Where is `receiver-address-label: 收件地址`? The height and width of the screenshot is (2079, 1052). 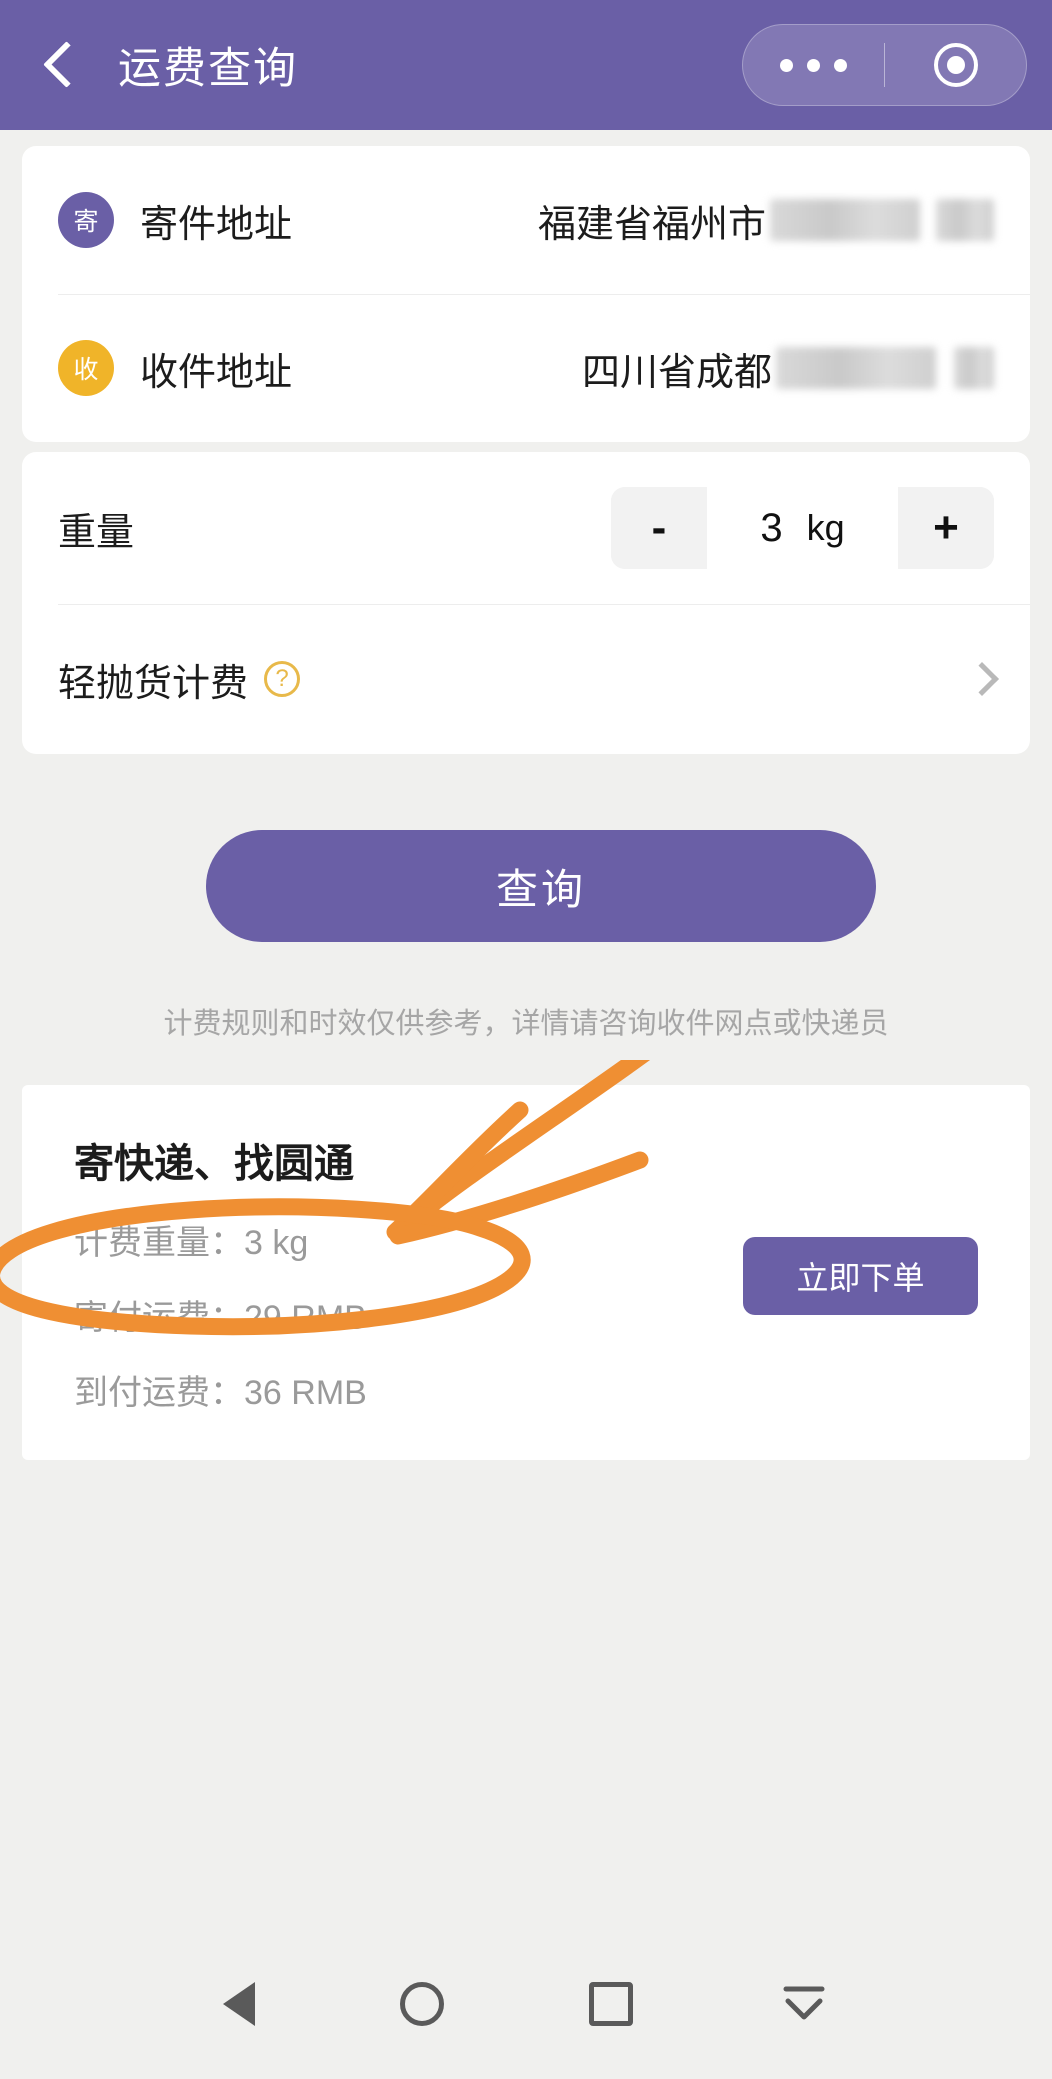
receiver-address-label: 收件地址 is located at coordinates (216, 372).